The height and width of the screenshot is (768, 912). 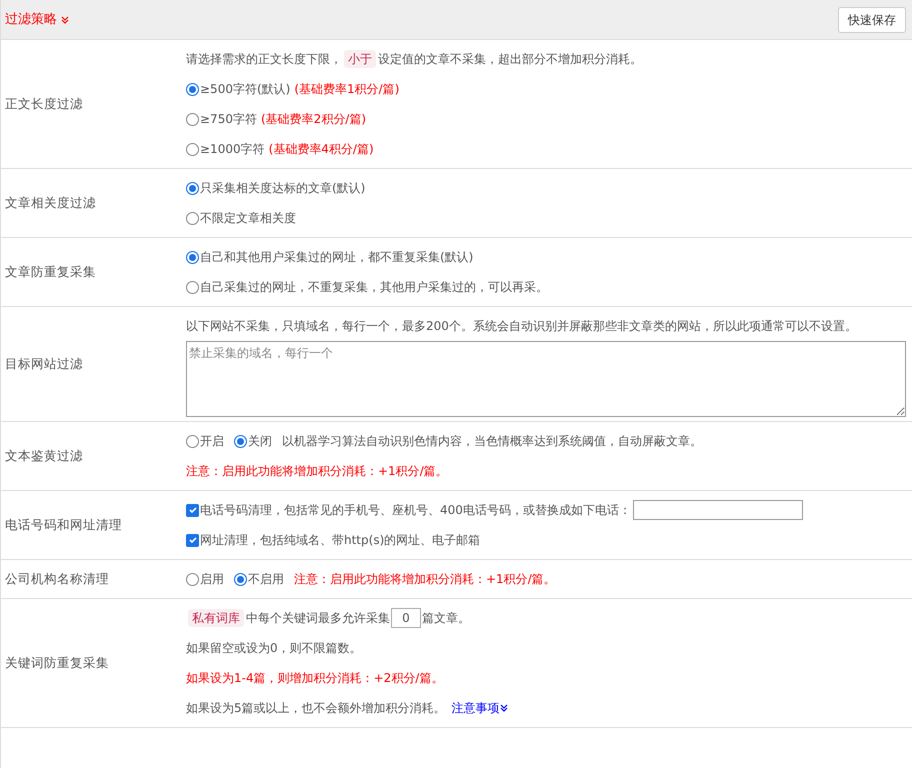 I want to click on option-label: ≥750字符, so click(x=228, y=119).